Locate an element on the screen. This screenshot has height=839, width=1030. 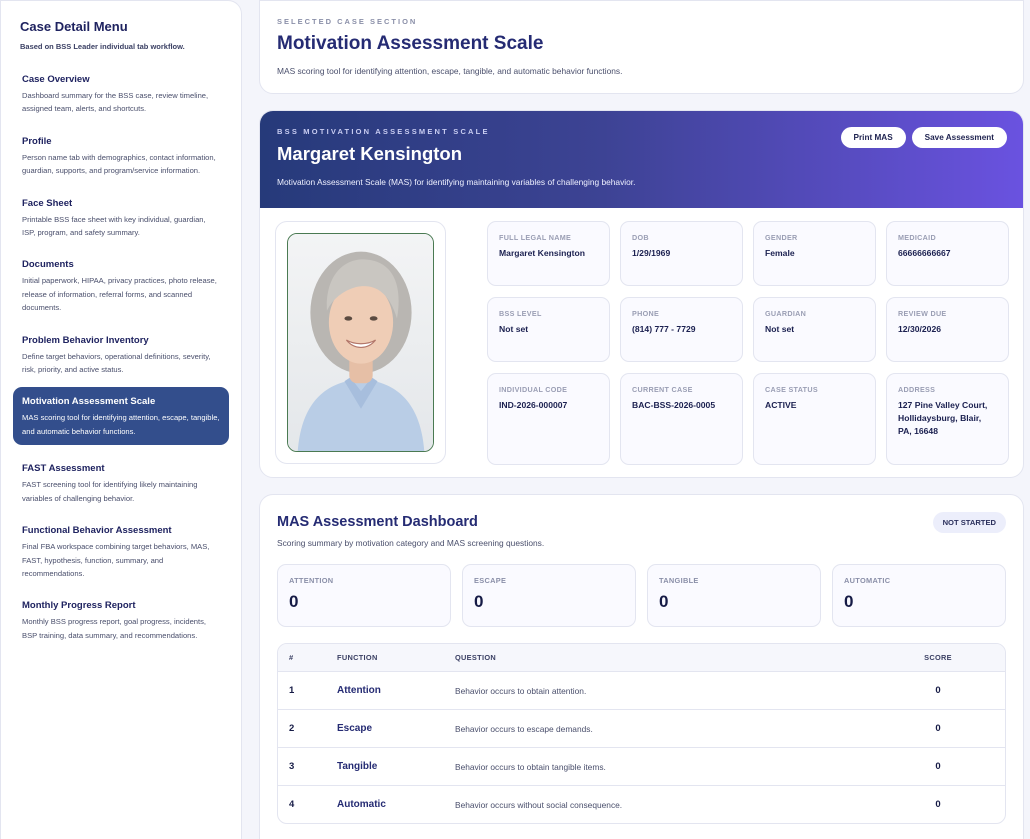
info-value: 66666666667 is located at coordinates (924, 253).